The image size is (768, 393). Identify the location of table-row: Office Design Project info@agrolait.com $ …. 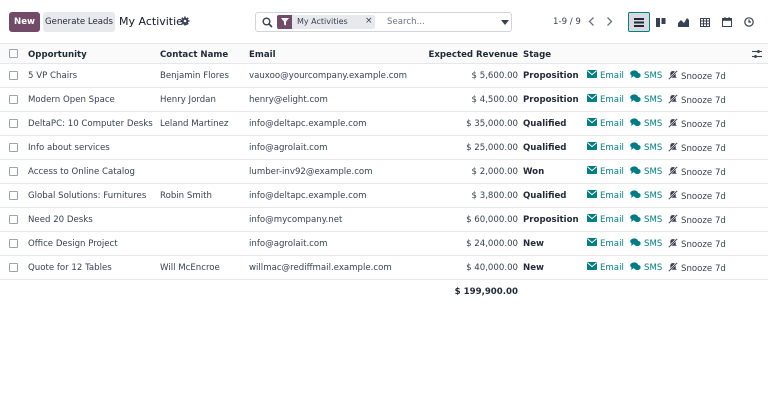
(384, 244).